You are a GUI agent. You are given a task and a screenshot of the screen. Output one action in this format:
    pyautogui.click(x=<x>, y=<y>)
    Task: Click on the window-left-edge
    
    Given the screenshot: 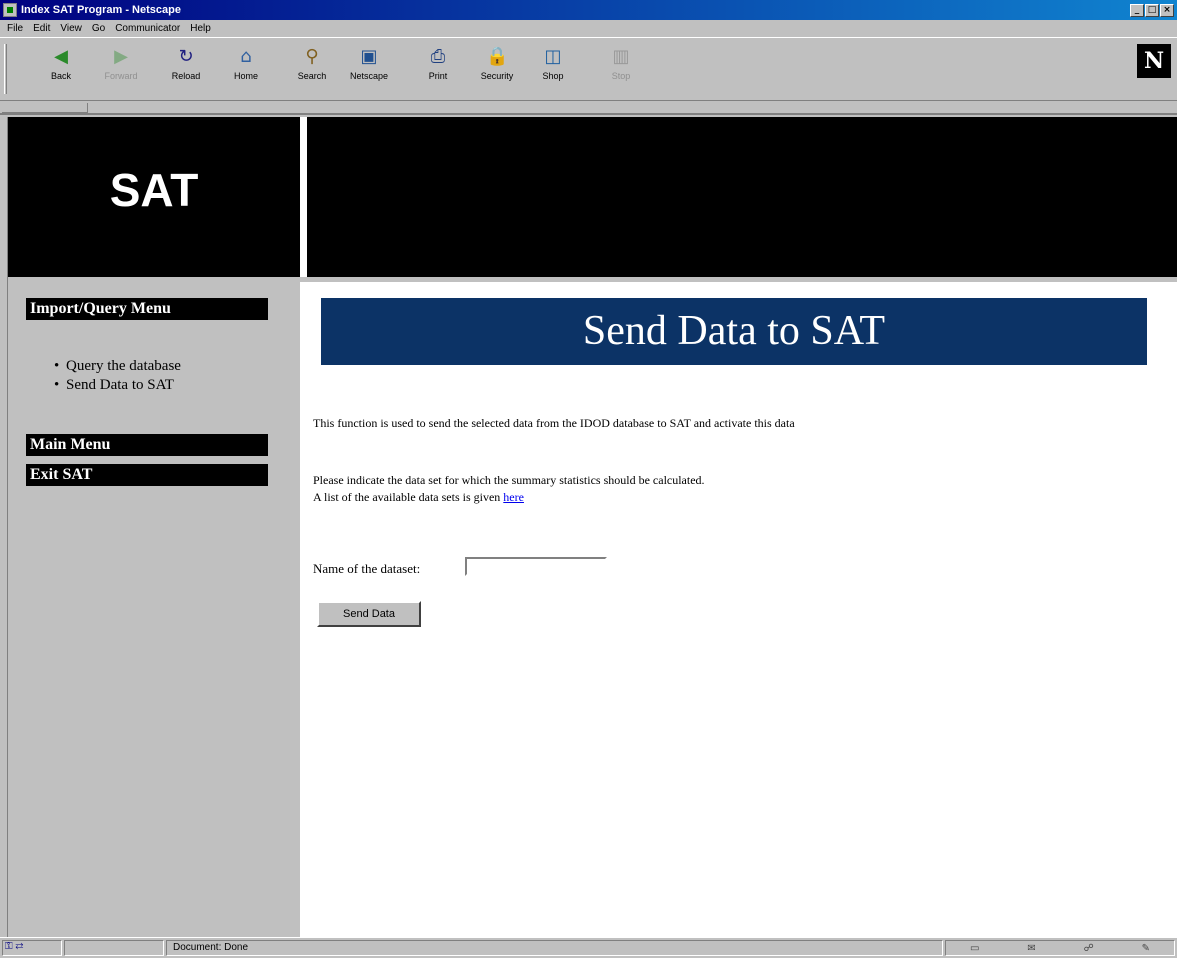 What is the action you would take?
    pyautogui.click(x=4, y=527)
    